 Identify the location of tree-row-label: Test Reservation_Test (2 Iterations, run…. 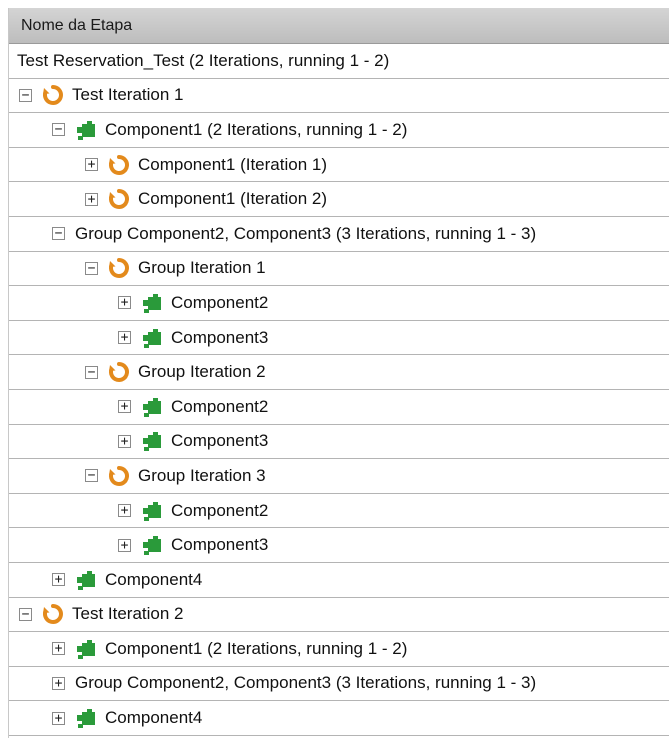
(203, 60).